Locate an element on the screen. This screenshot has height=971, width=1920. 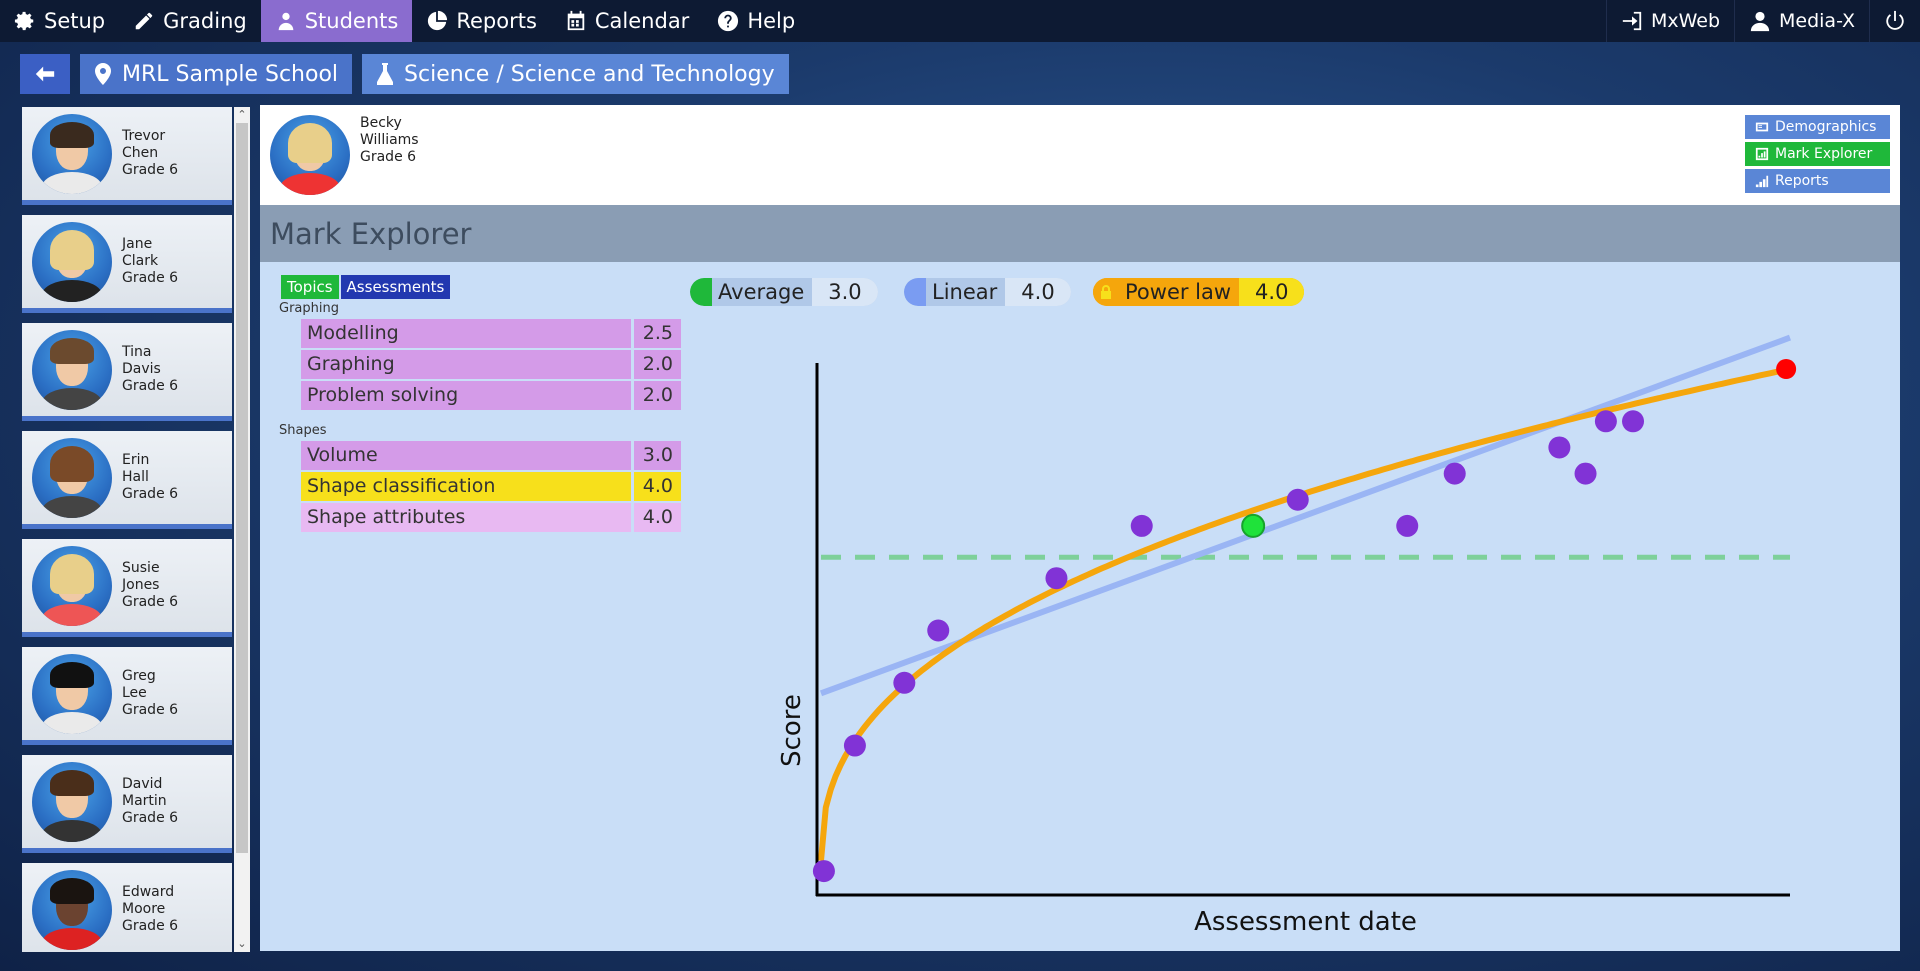
nav-label: Grading is located at coordinates (205, 21).